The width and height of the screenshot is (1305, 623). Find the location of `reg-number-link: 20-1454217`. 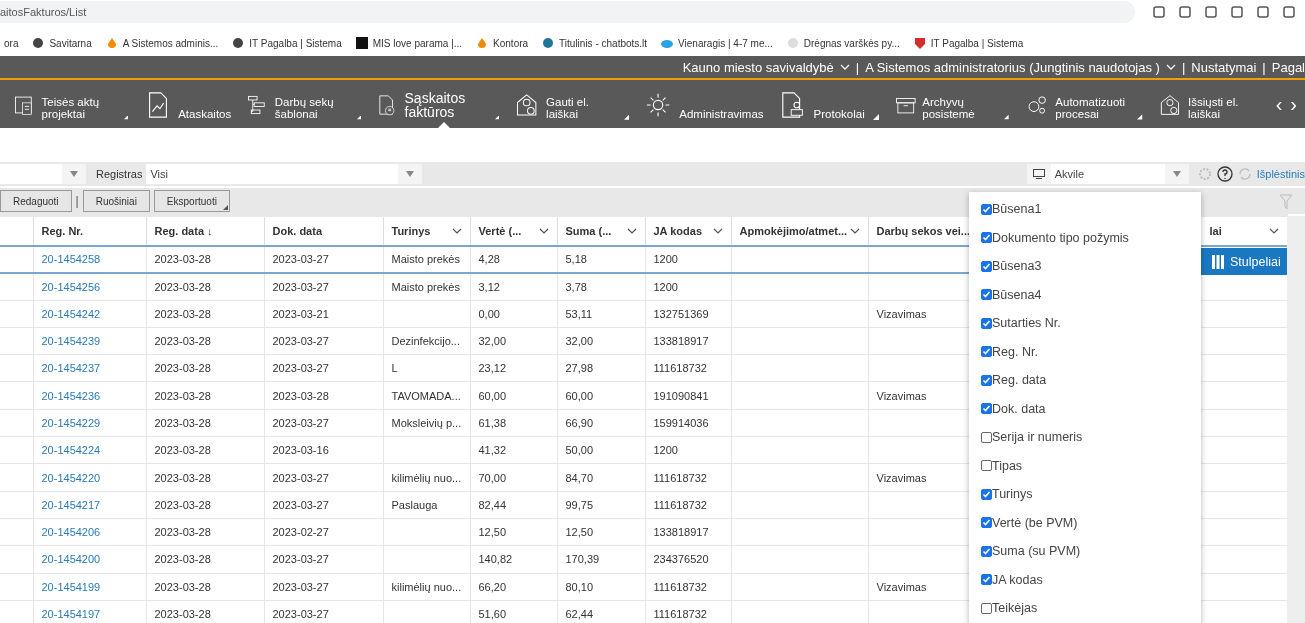

reg-number-link: 20-1454217 is located at coordinates (71, 504).